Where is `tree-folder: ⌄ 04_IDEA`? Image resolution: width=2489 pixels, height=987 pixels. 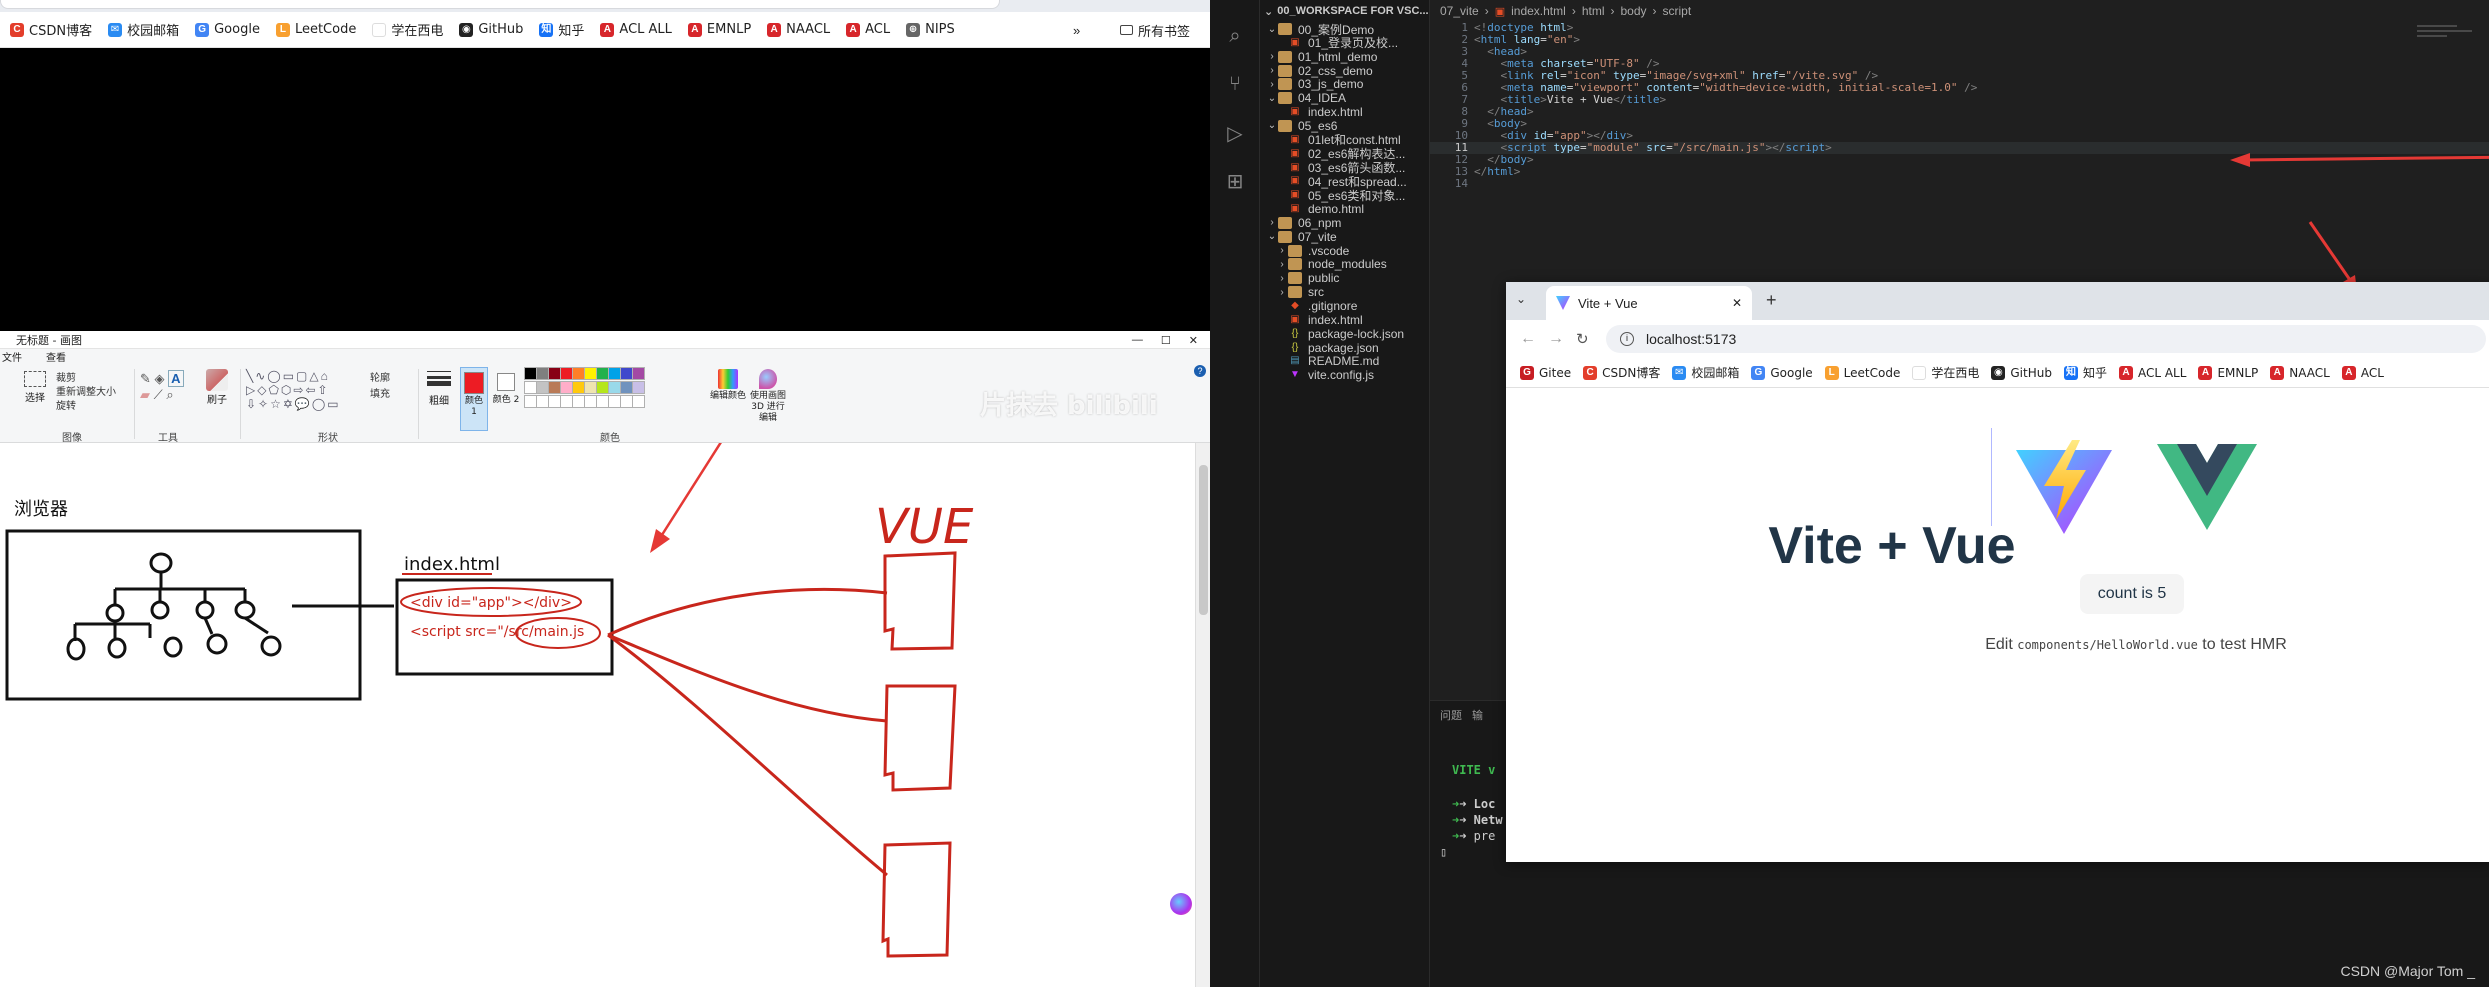
tree-folder: ⌄ 04_IDEA is located at coordinates (1344, 98).